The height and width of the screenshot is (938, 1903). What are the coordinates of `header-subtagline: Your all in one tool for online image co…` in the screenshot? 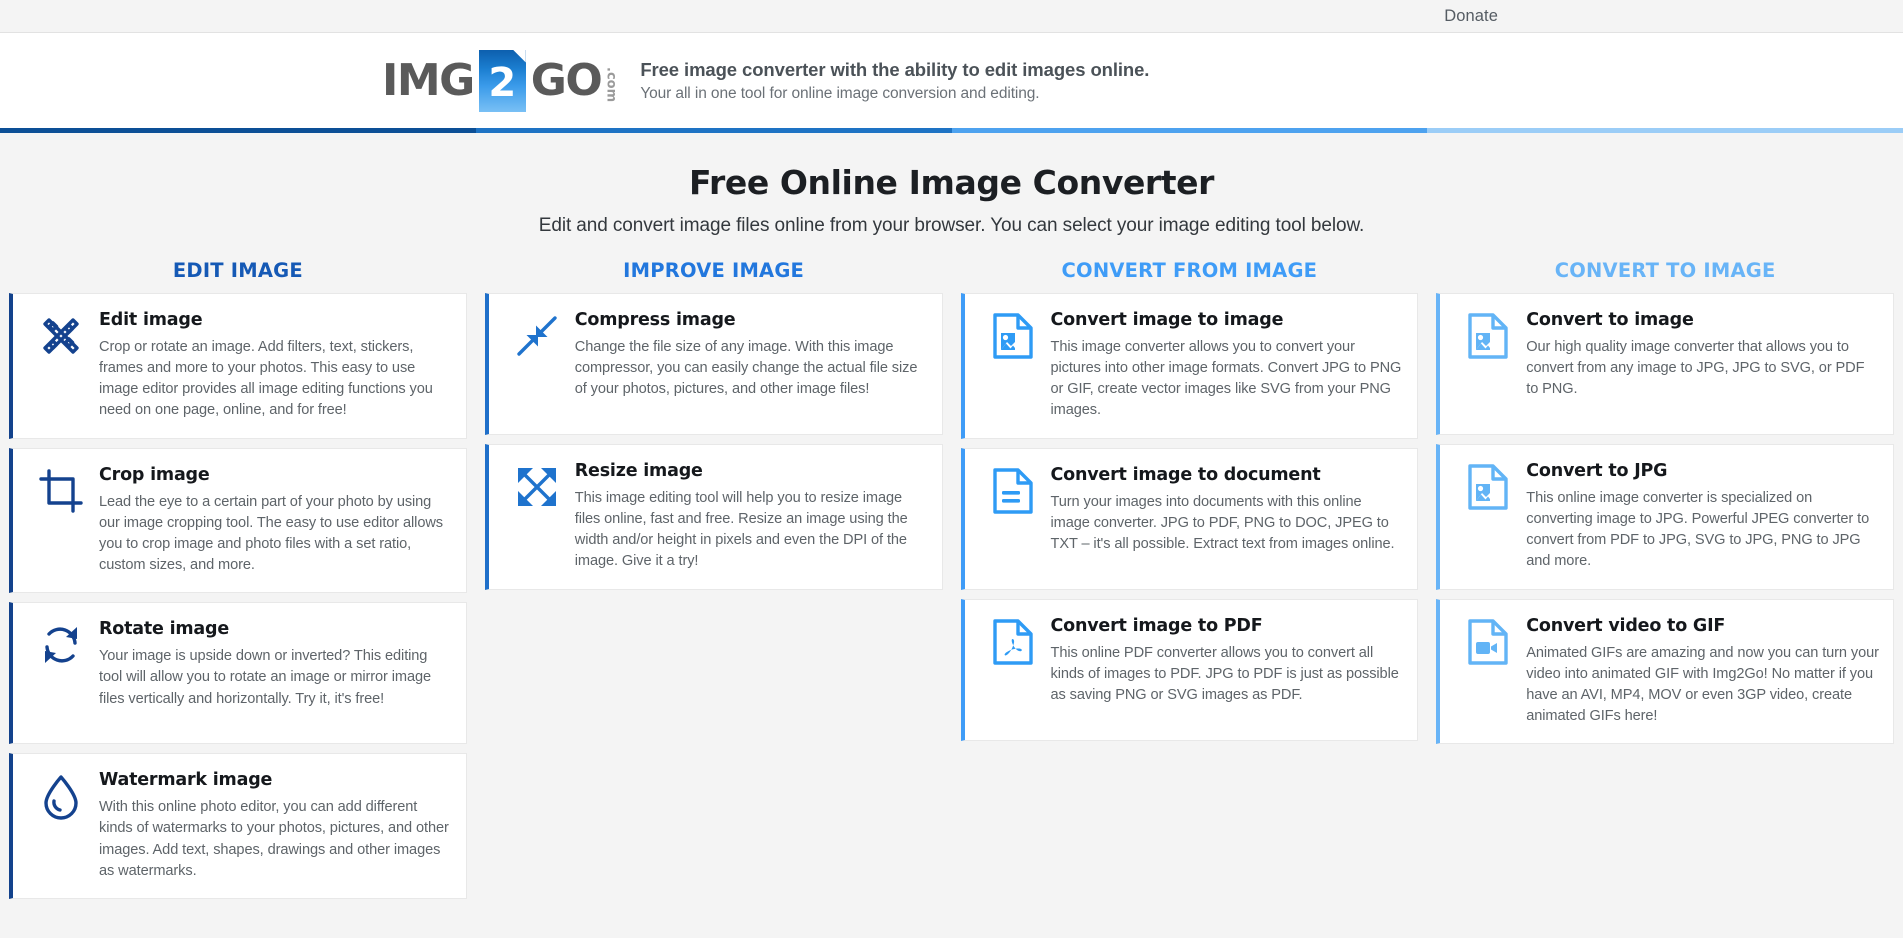 It's located at (840, 94).